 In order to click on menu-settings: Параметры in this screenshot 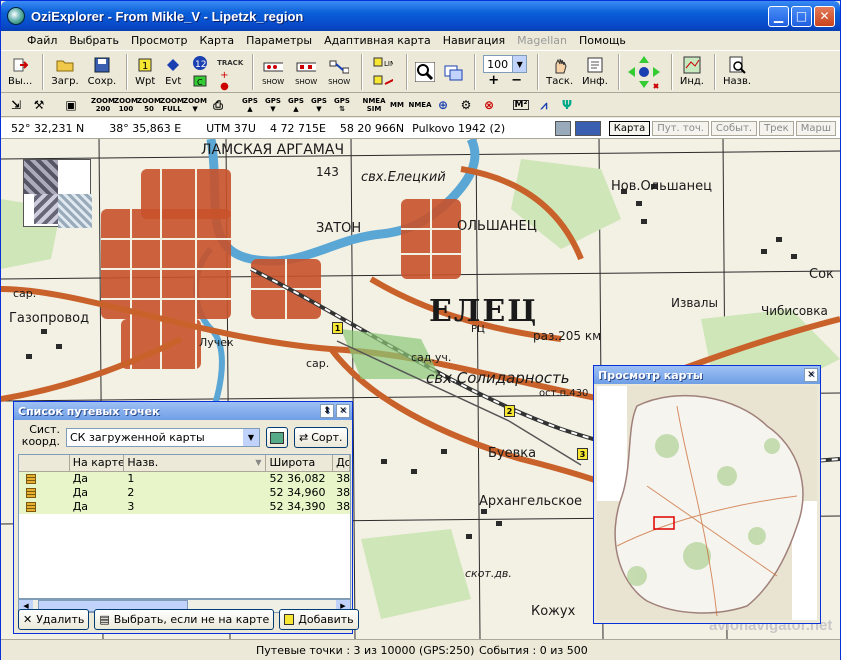, I will do `click(279, 40)`.